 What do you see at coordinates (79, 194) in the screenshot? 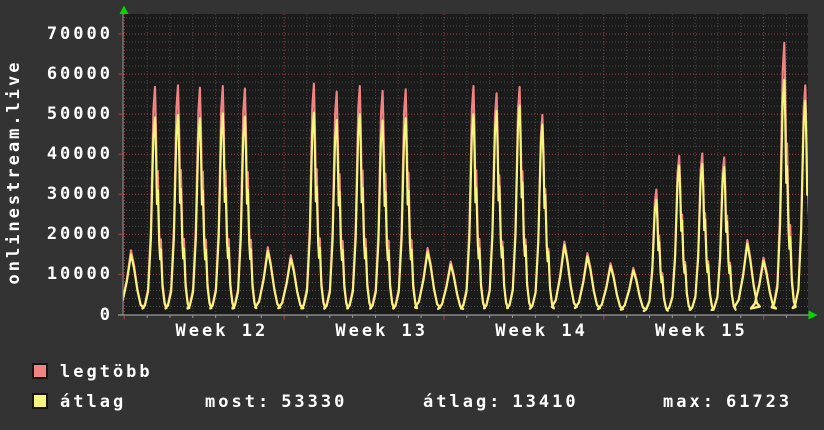
I see `y-tick-label: 30000` at bounding box center [79, 194].